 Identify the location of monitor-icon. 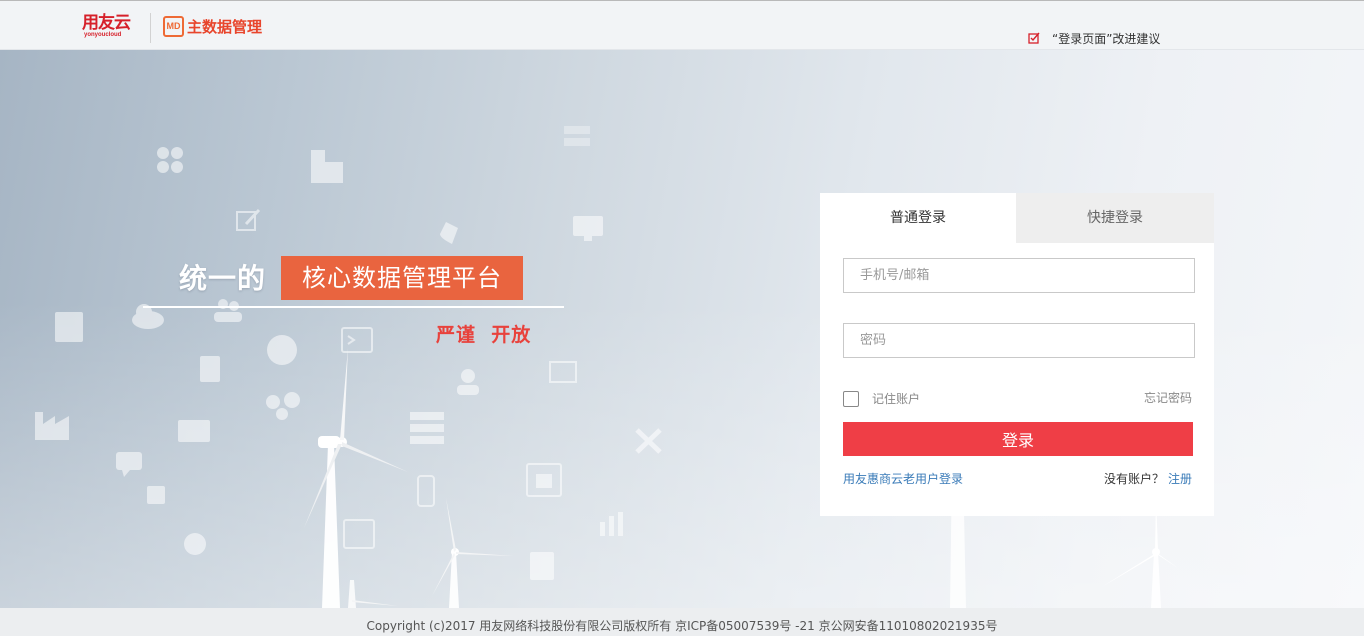
(588, 228).